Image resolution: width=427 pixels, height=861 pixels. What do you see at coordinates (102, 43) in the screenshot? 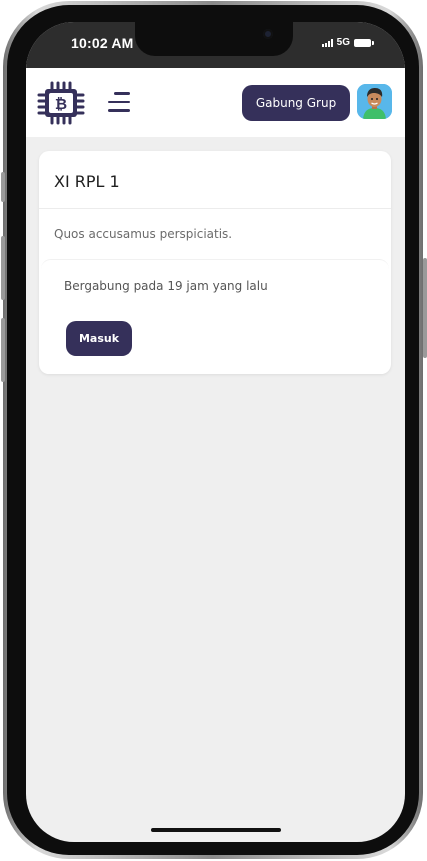
I see `status-time: 10:02 AM` at bounding box center [102, 43].